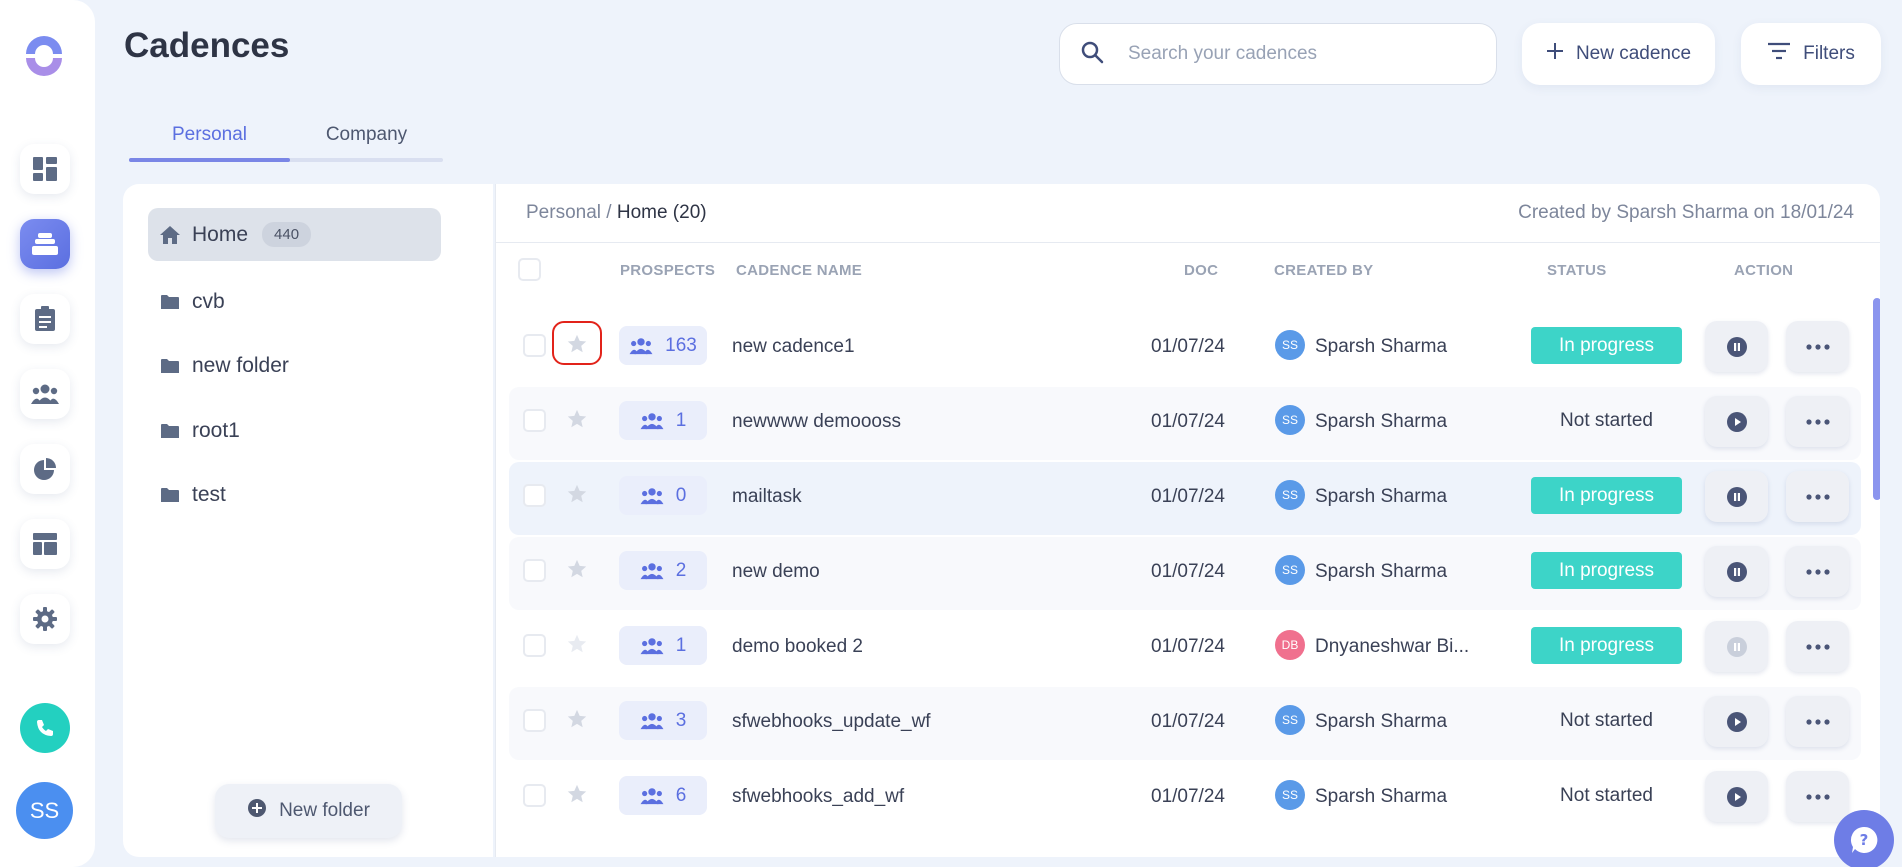  What do you see at coordinates (209, 135) in the screenshot?
I see `tab-personal: Personal` at bounding box center [209, 135].